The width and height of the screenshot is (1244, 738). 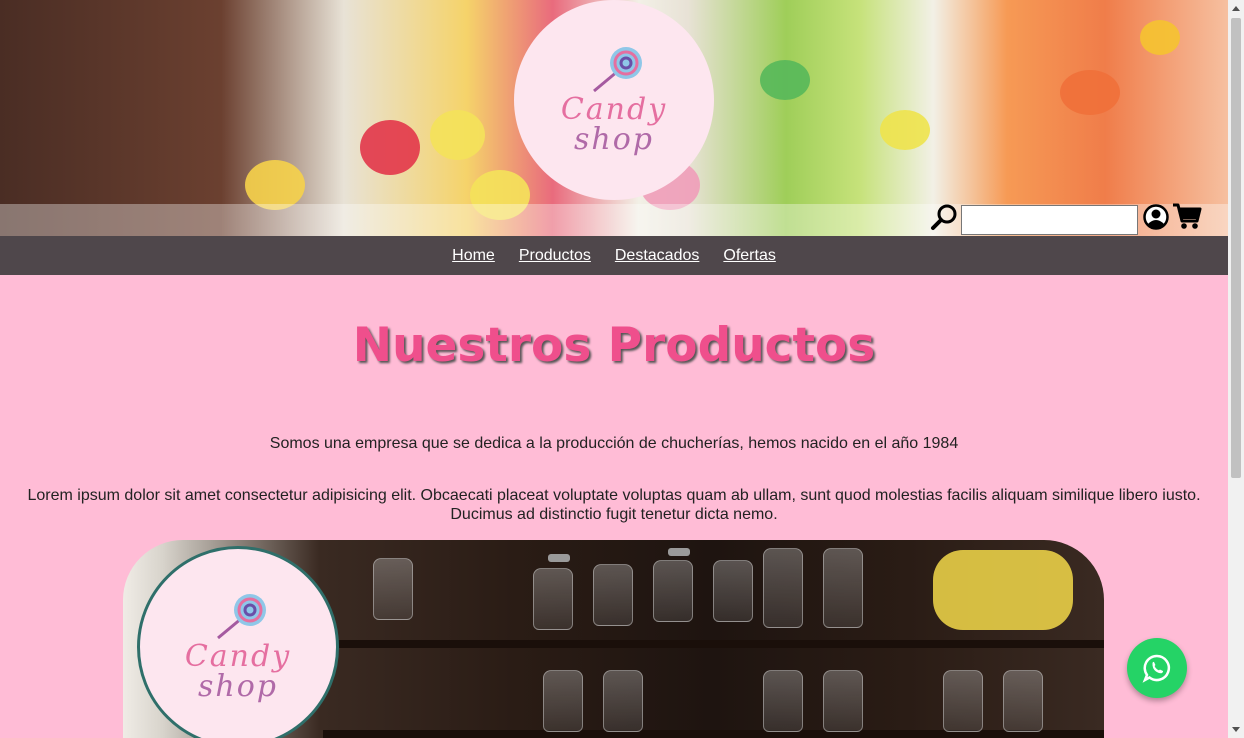 I want to click on logo-text-candy: Candy, so click(x=614, y=109).